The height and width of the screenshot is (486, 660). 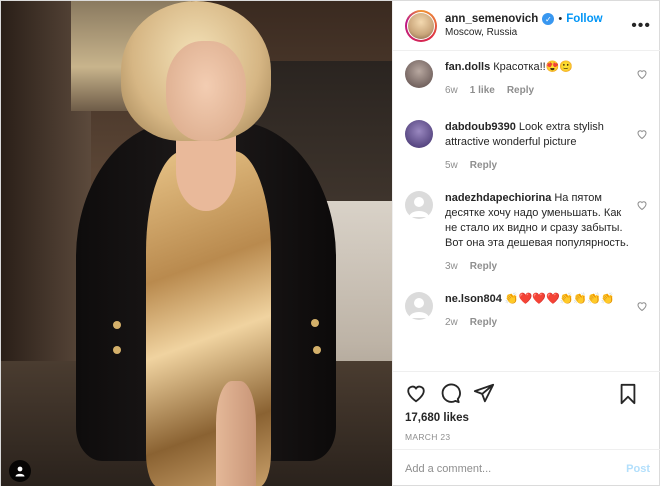 What do you see at coordinates (421, 25) in the screenshot?
I see `author-avatar` at bounding box center [421, 25].